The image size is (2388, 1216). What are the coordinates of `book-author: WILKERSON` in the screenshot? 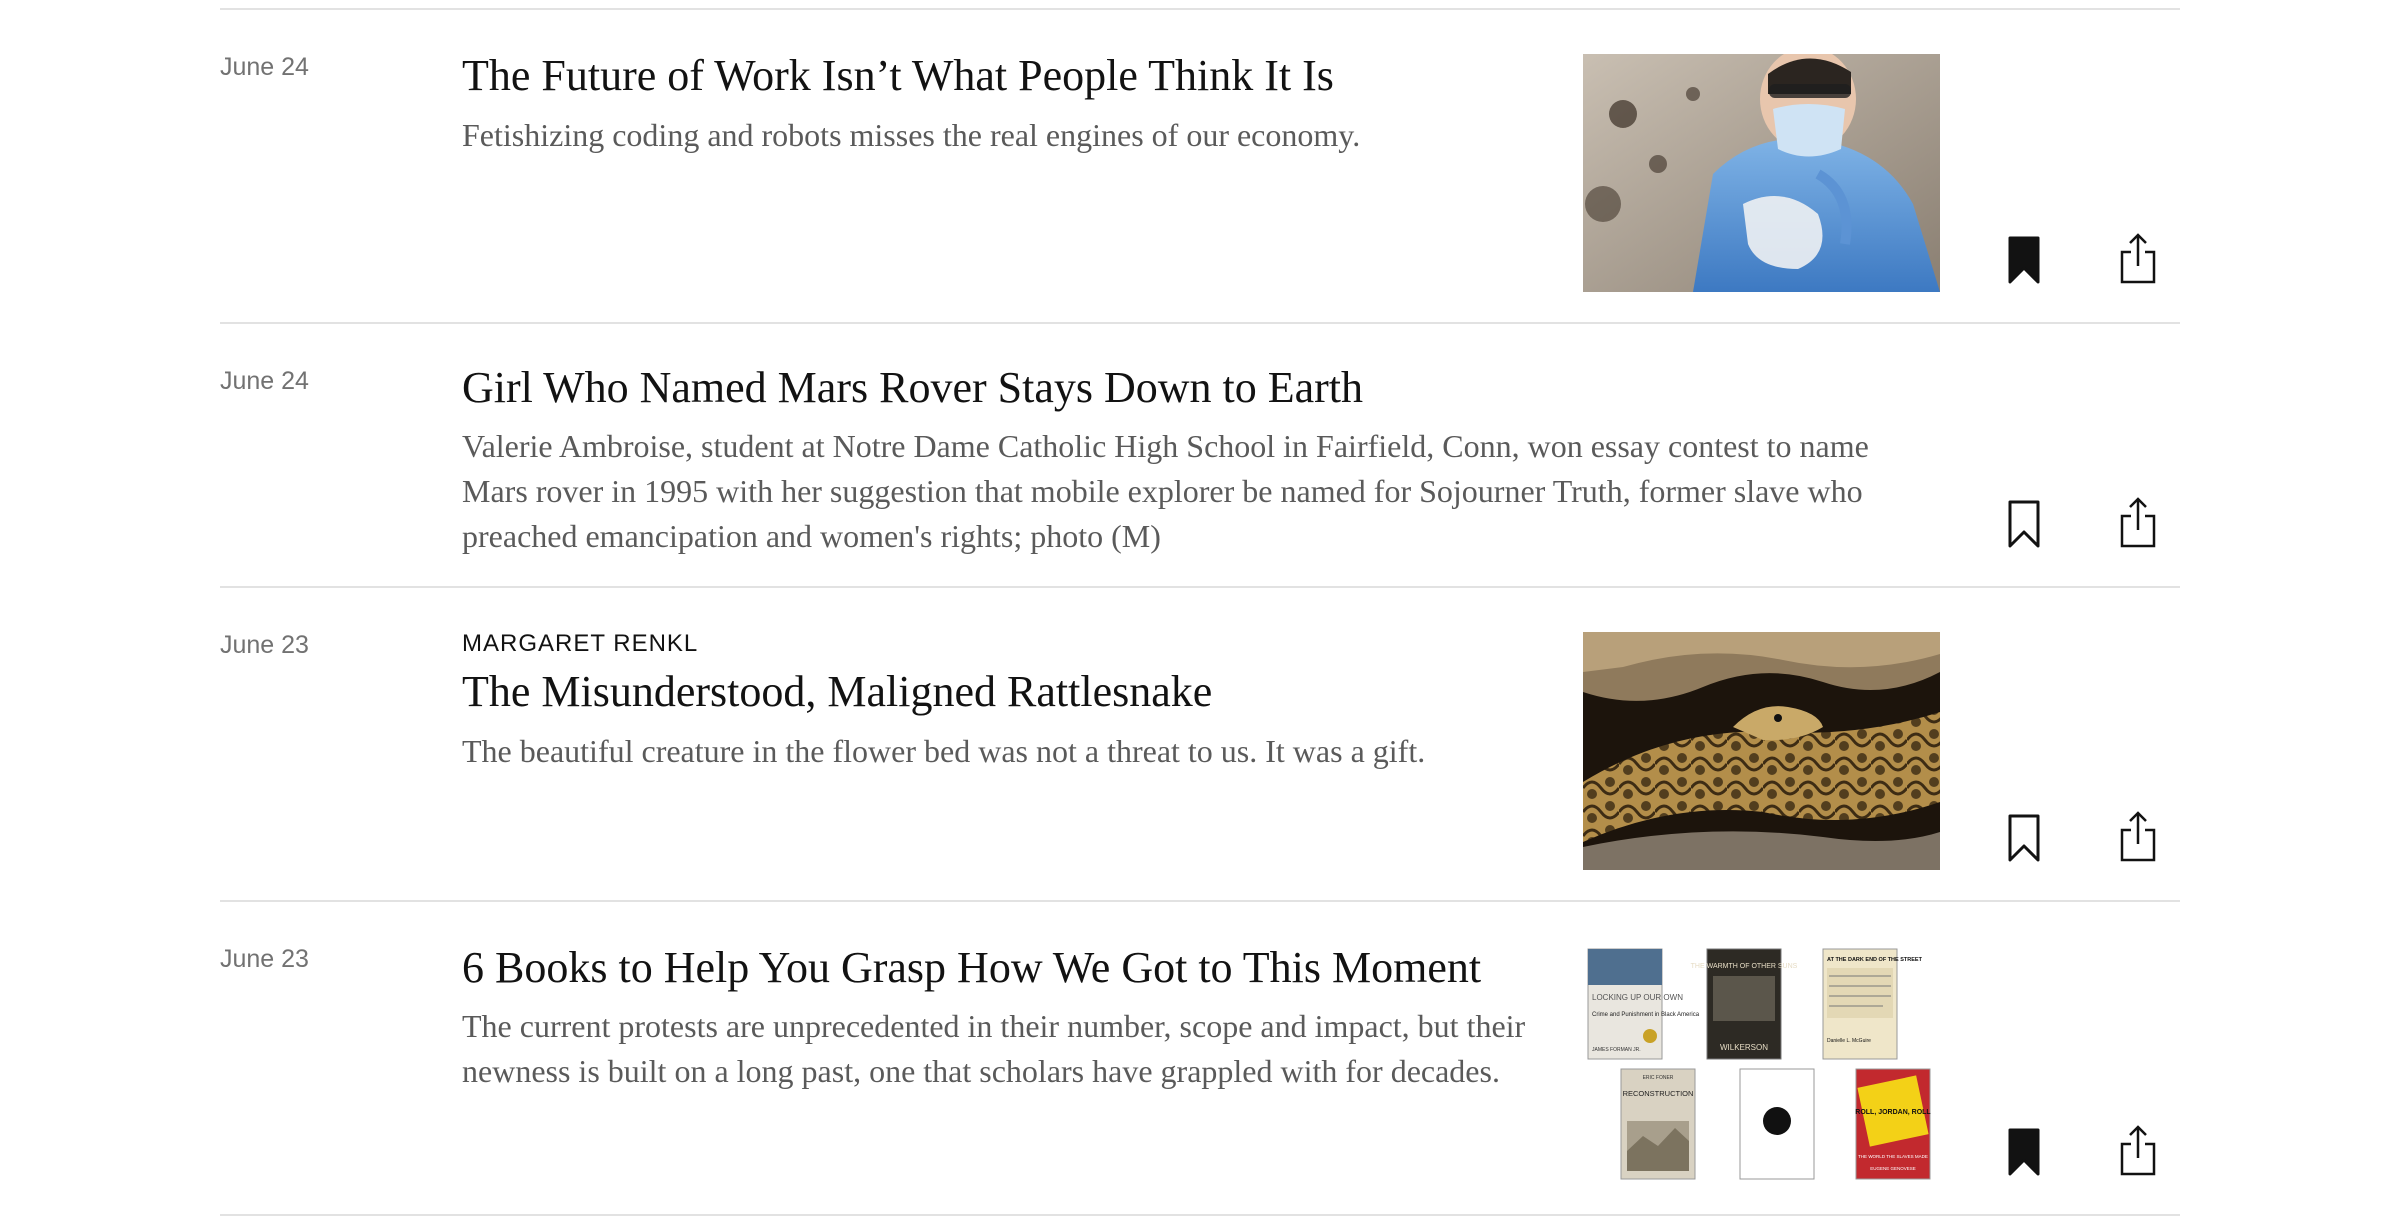 It's located at (1744, 1047).